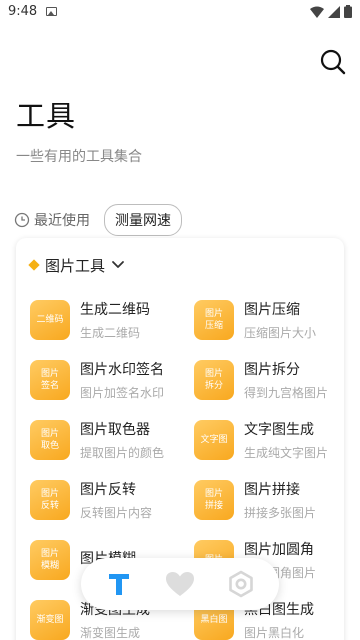  Describe the element at coordinates (79, 157) in the screenshot. I see `page-subtitle: 一些有用的工具集合` at that location.